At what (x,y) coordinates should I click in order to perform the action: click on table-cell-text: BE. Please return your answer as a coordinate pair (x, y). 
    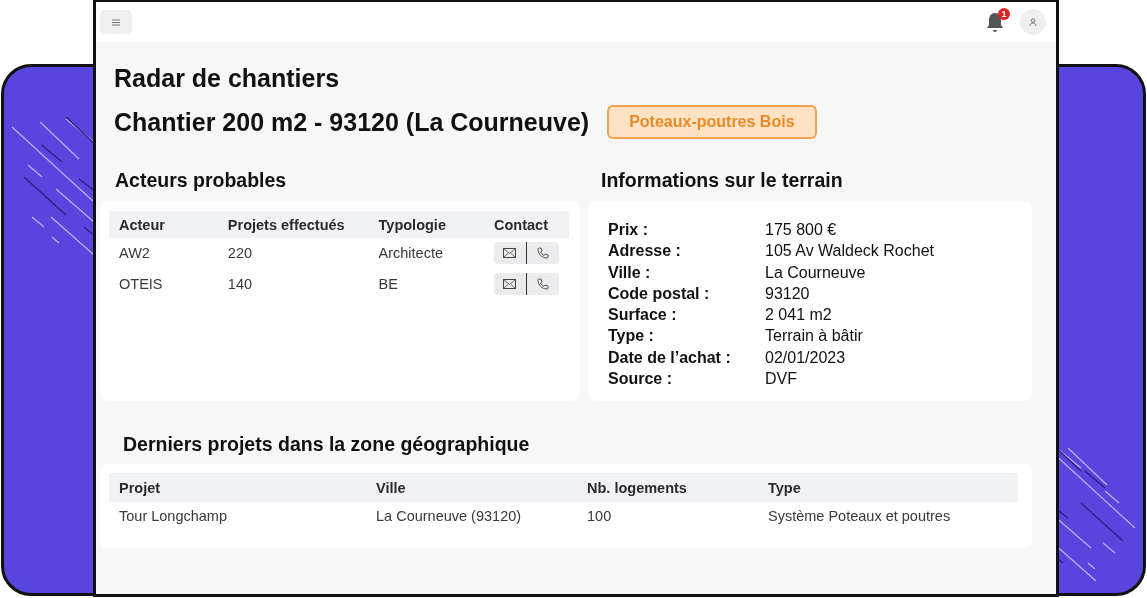
    Looking at the image, I should click on (388, 284).